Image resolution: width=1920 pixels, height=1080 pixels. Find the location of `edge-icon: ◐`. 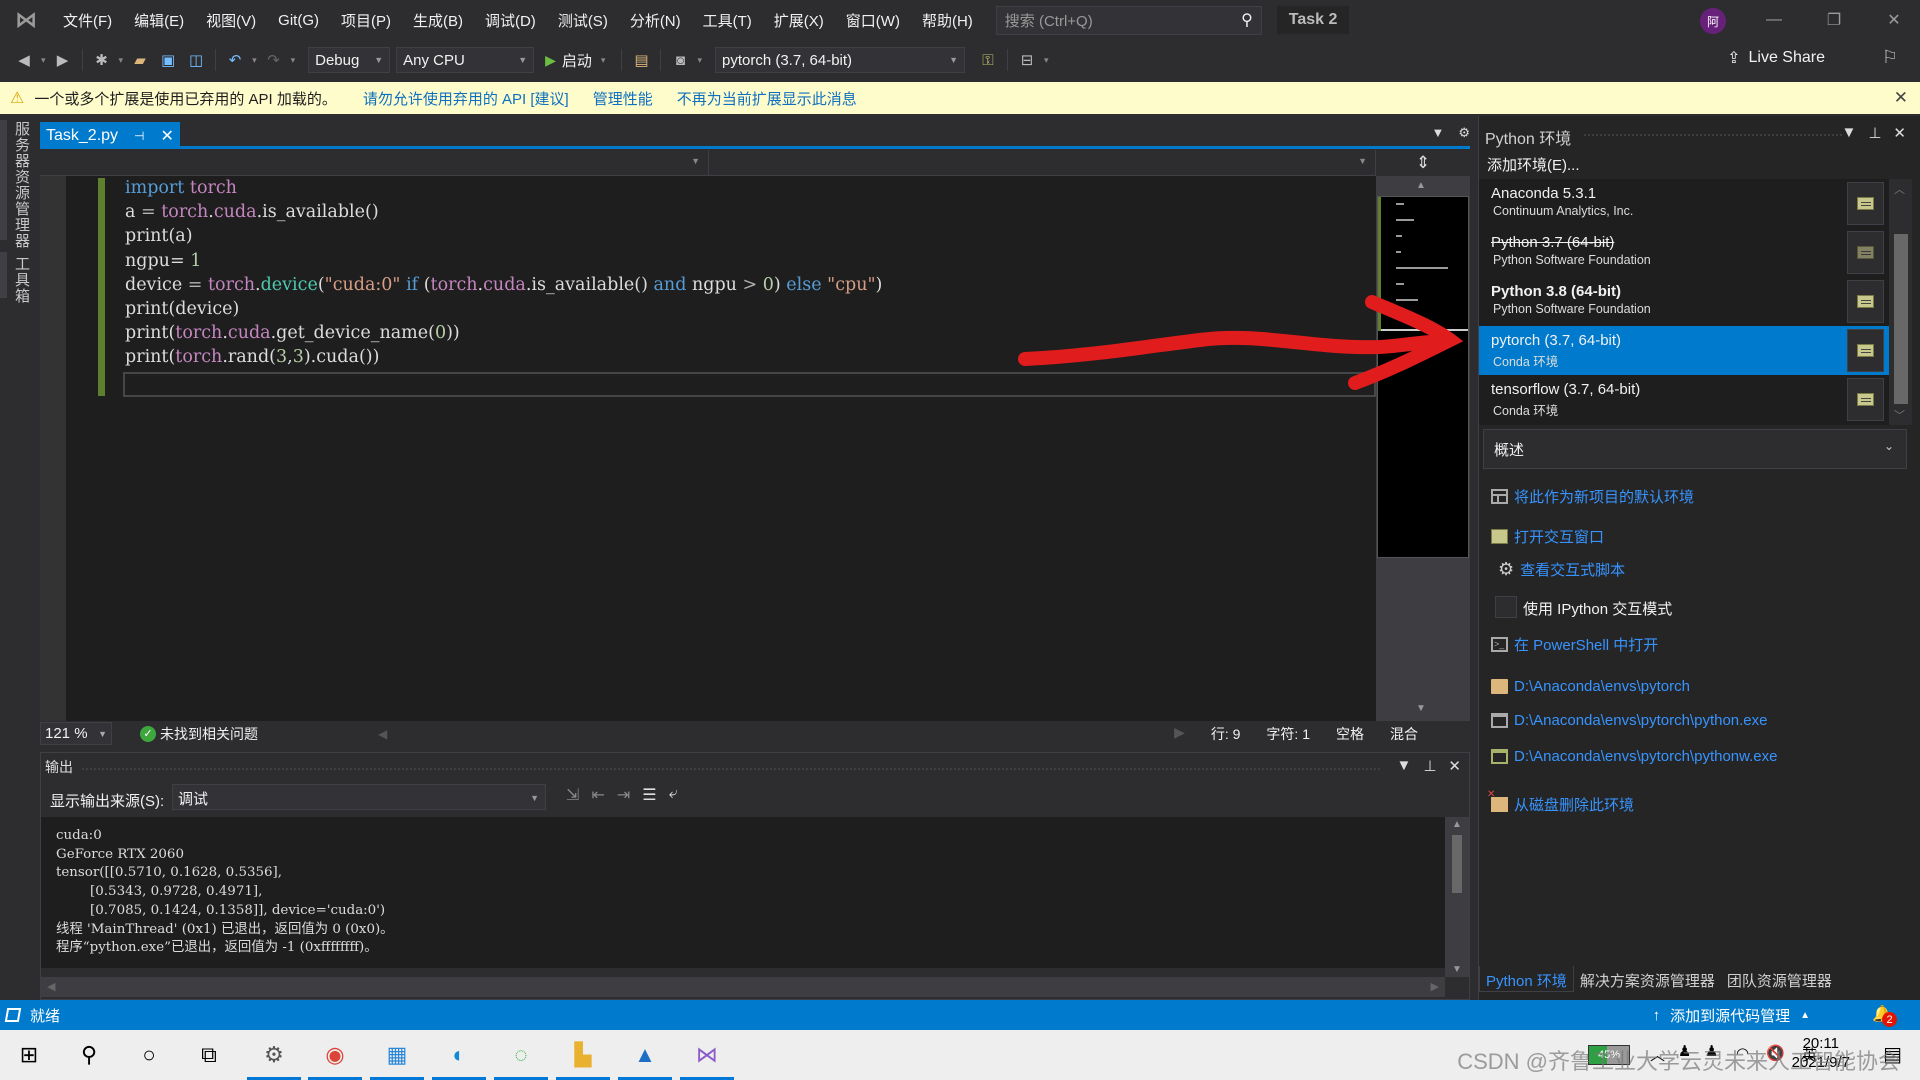

edge-icon: ◐ is located at coordinates (459, 1059).